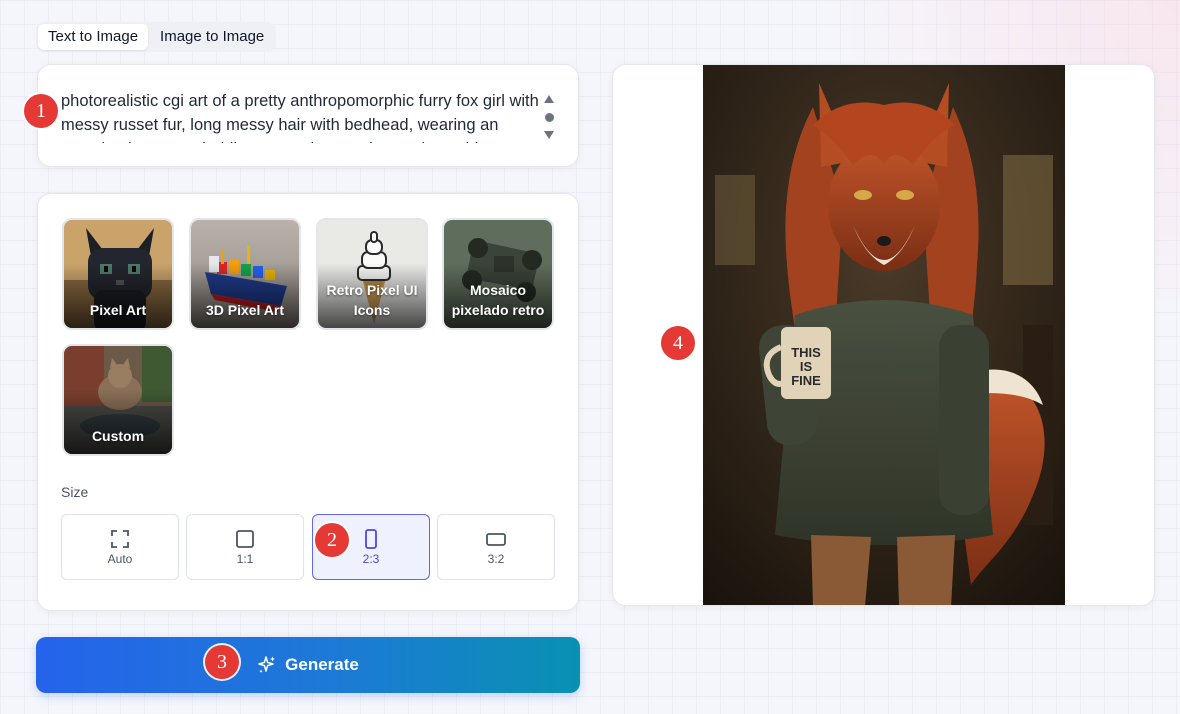 Image resolution: width=1180 pixels, height=714 pixels. What do you see at coordinates (806, 352) in the screenshot?
I see `mug-text-line: THIS` at bounding box center [806, 352].